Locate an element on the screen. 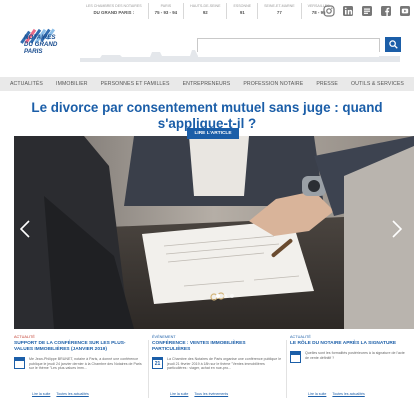  carousel-dots is located at coordinates (225, 296).